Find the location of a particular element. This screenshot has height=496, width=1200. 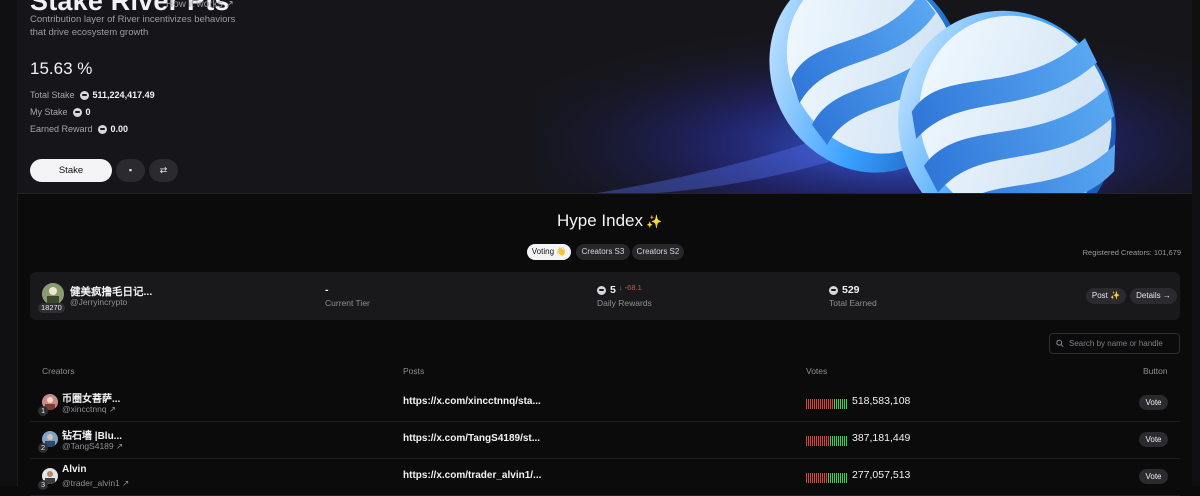

daily-rewards-label: Daily Rewards is located at coordinates (624, 303).